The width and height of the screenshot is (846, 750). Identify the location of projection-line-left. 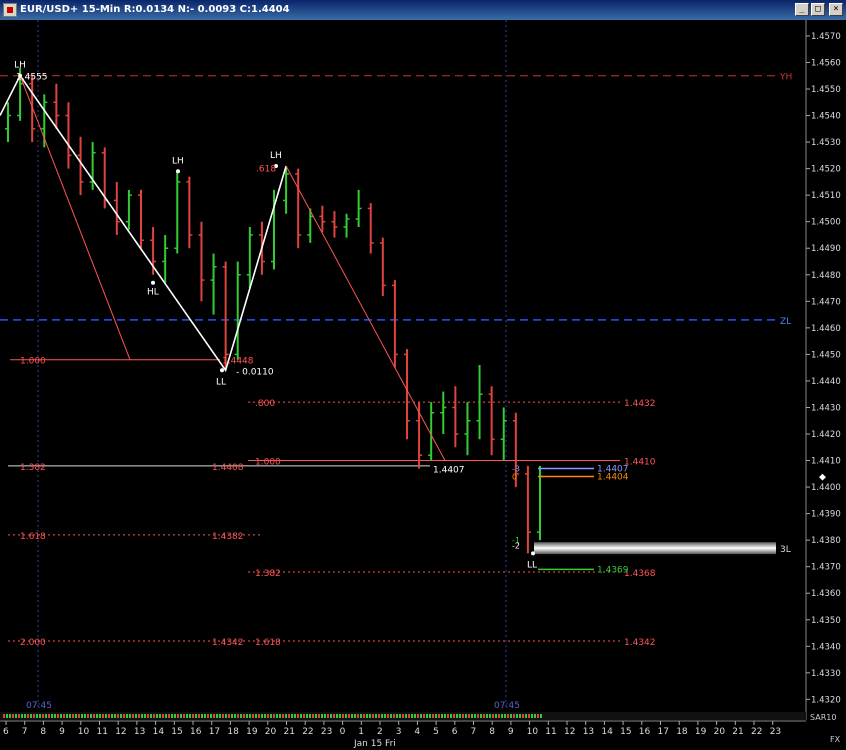
(75, 217).